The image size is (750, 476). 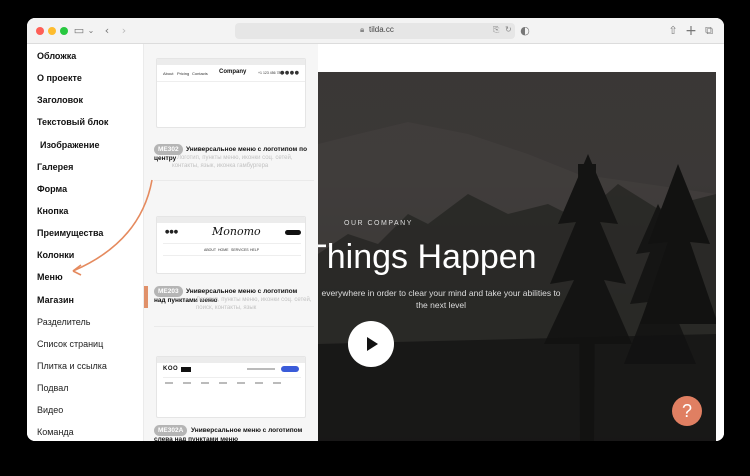 What do you see at coordinates (64, 31) in the screenshot?
I see `zoom-window-button` at bounding box center [64, 31].